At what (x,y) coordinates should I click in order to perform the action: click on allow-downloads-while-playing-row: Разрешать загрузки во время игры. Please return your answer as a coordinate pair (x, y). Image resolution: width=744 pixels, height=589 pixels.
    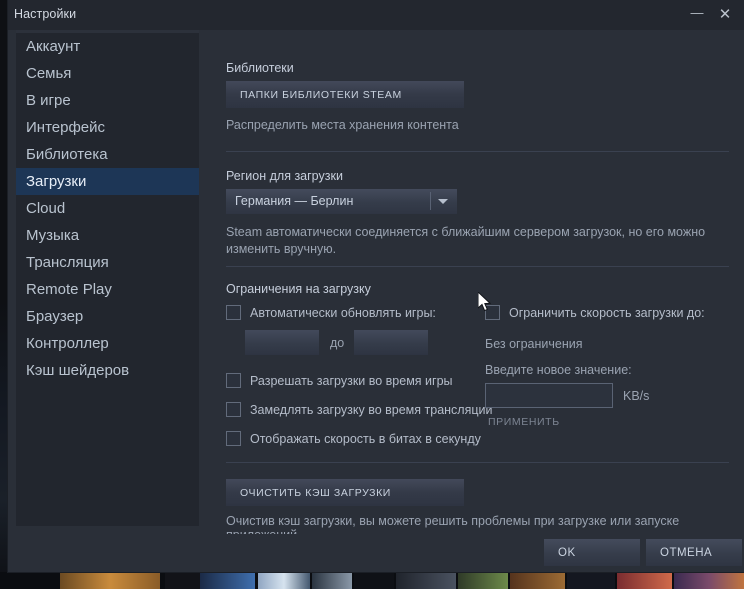
    Looking at the image, I should click on (339, 380).